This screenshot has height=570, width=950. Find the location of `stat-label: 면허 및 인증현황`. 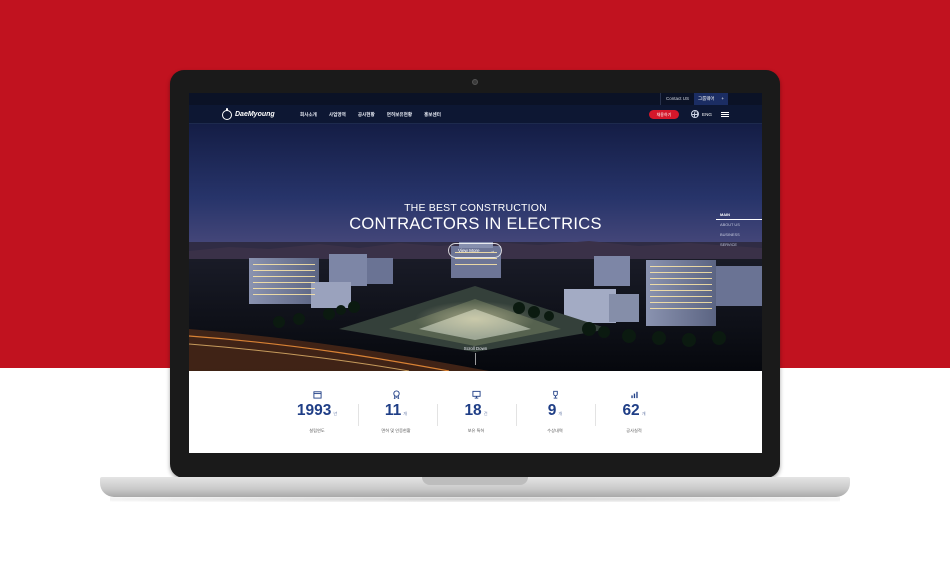

stat-label: 면허 및 인증현황 is located at coordinates (396, 430).